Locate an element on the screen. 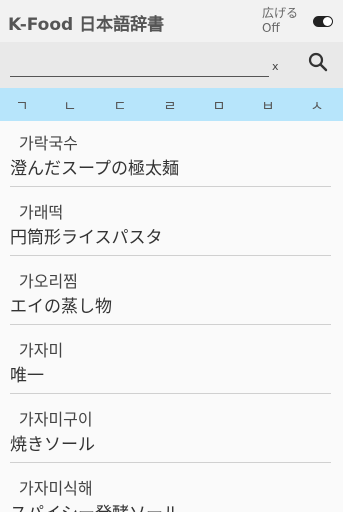 The image size is (343, 512). index-item: ㄹ is located at coordinates (170, 106).